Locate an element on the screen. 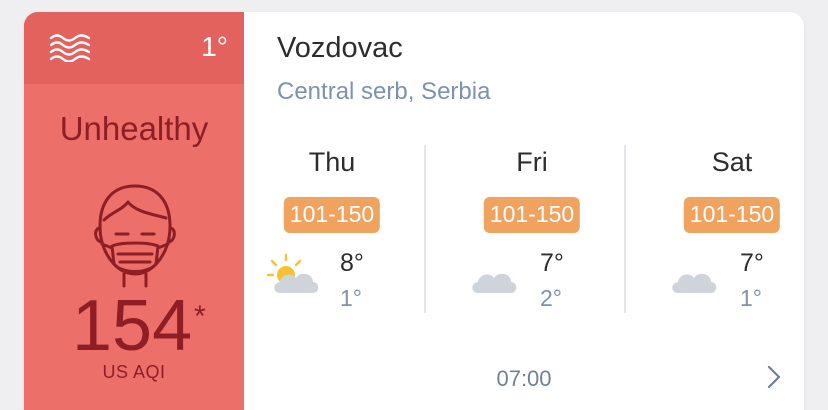  forecast-day-name: Fri is located at coordinates (532, 162).